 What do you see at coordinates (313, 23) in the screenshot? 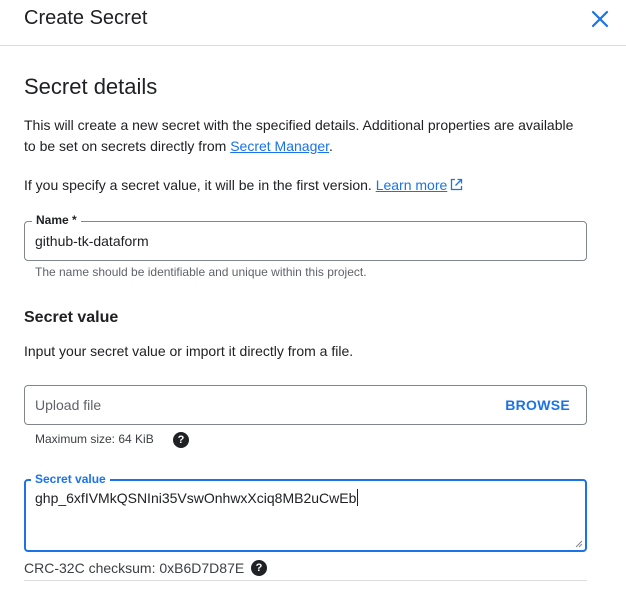
I see `dialog-header: Create Secret` at bounding box center [313, 23].